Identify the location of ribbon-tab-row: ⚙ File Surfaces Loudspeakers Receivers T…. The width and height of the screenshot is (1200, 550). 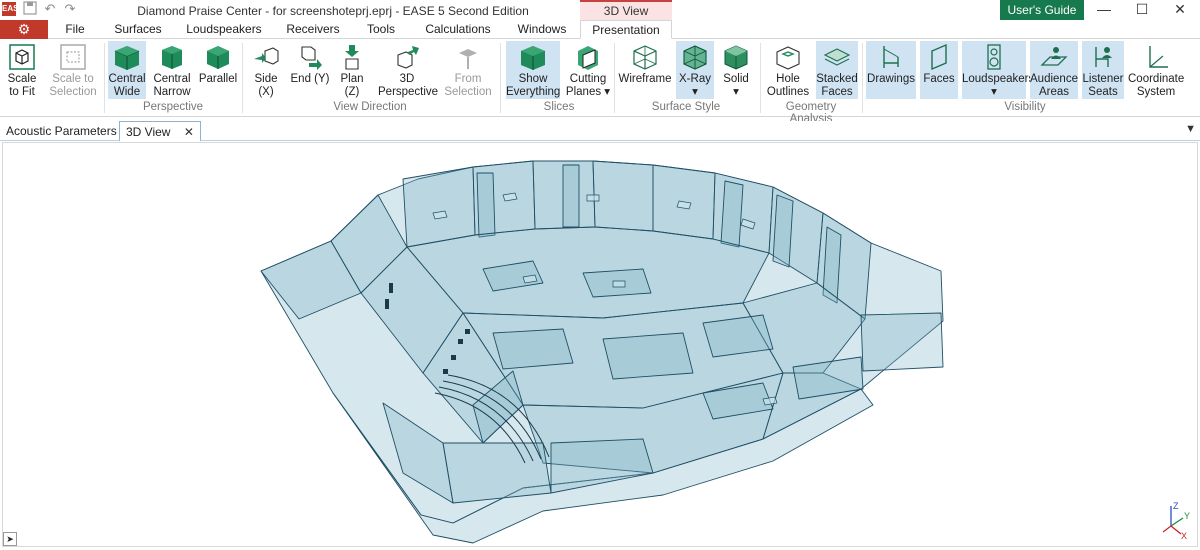
(600, 29).